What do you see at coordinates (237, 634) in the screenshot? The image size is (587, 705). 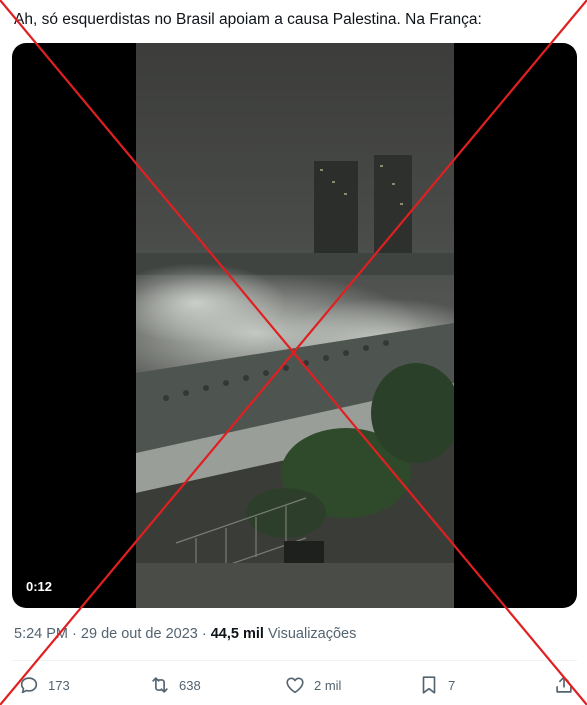 I see `views-count: 44,5 mil` at bounding box center [237, 634].